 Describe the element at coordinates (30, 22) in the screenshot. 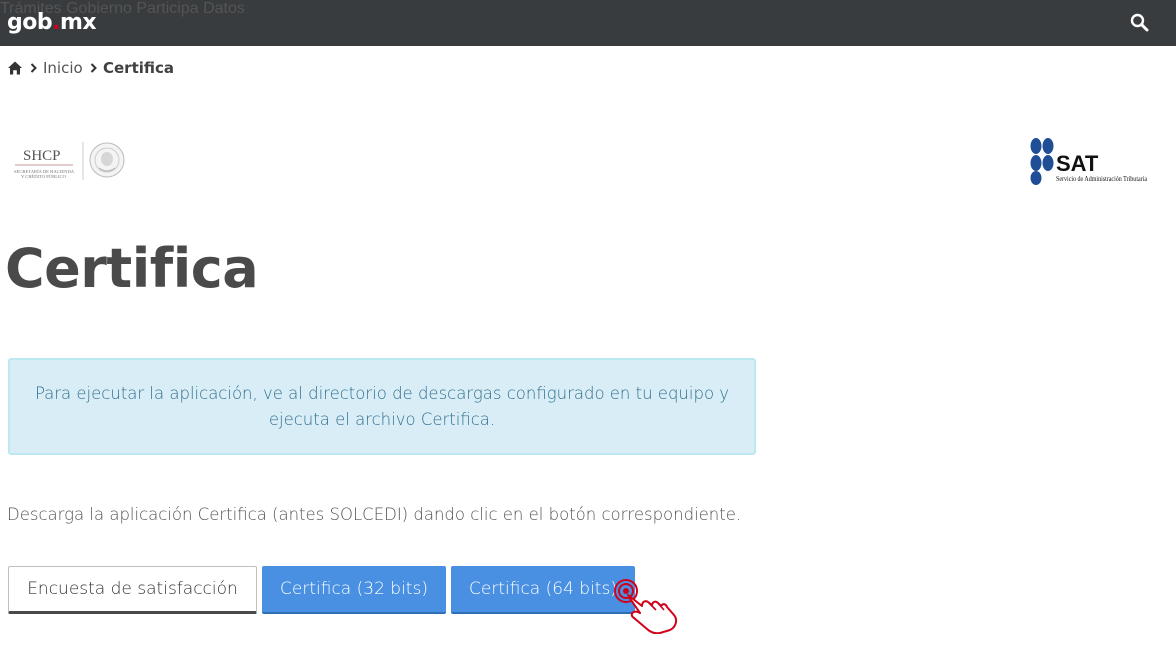

I see `brand-left: gob` at that location.